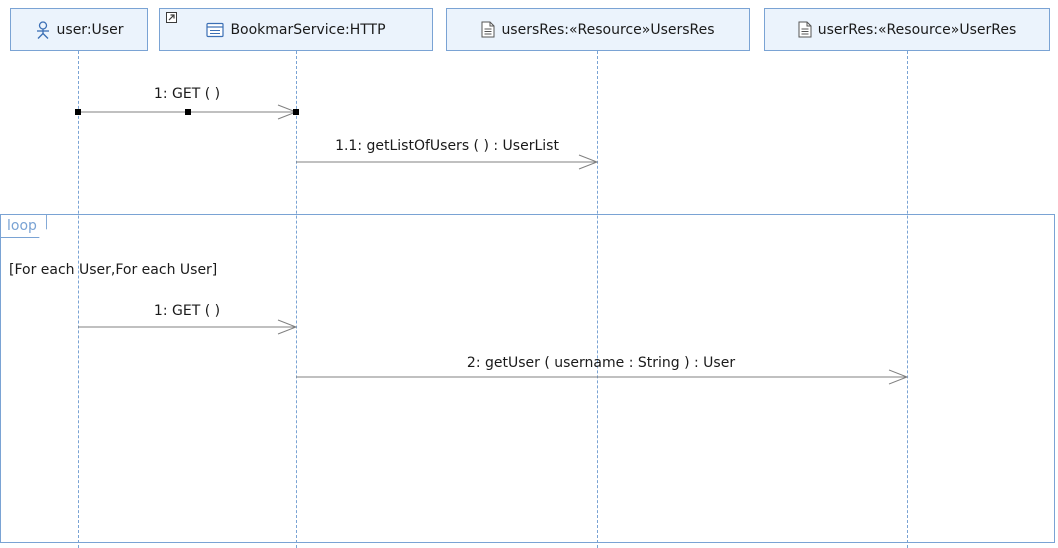  What do you see at coordinates (602, 377) in the screenshot?
I see `message-2-arrow` at bounding box center [602, 377].